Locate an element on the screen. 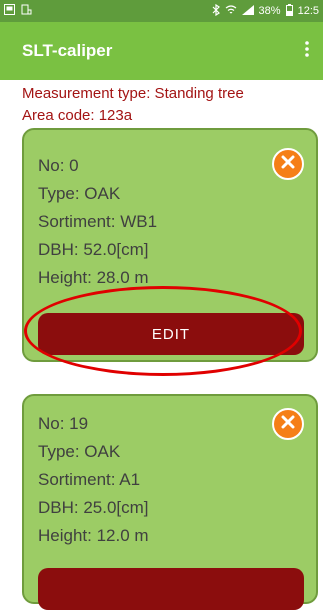 The width and height of the screenshot is (323, 610). tree-sortiment: Sortiment: A1 is located at coordinates (89, 479).